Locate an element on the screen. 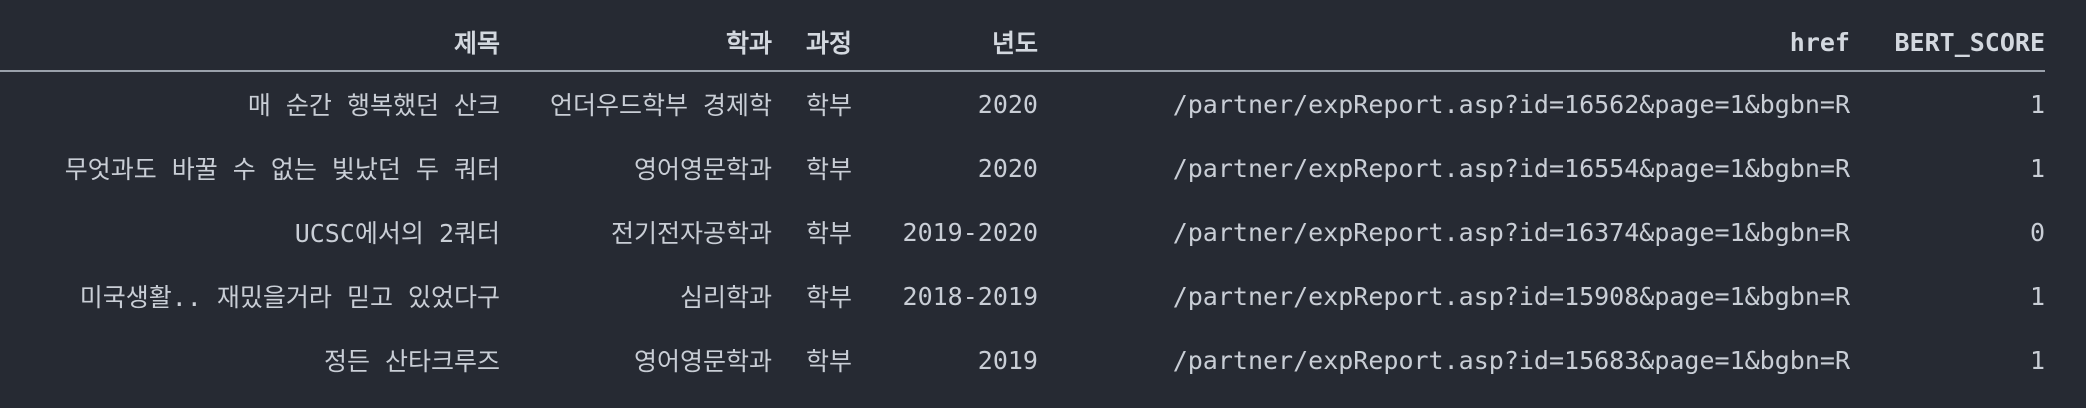  header-row: 제목 학과 과정 년도 href BERT_SCORE is located at coordinates (1022, 42).